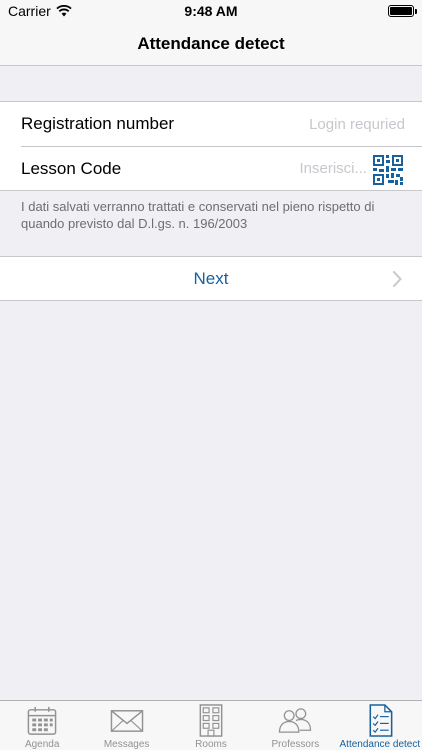  I want to click on navigation-bar: Attendance detect, so click(211, 44).